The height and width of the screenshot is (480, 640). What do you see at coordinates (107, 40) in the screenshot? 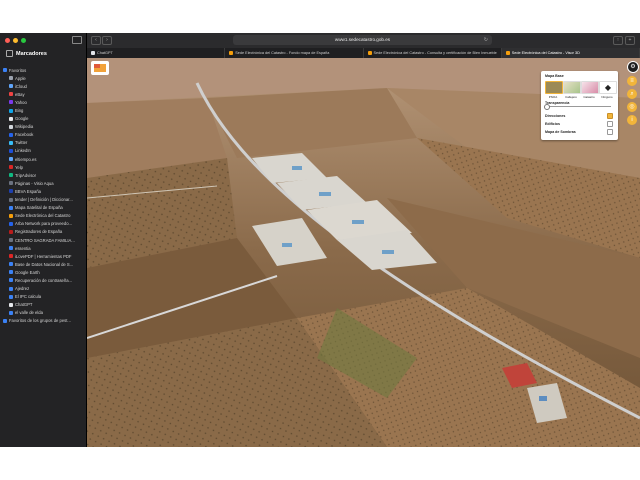
I see `forward-button: ›` at bounding box center [107, 40].